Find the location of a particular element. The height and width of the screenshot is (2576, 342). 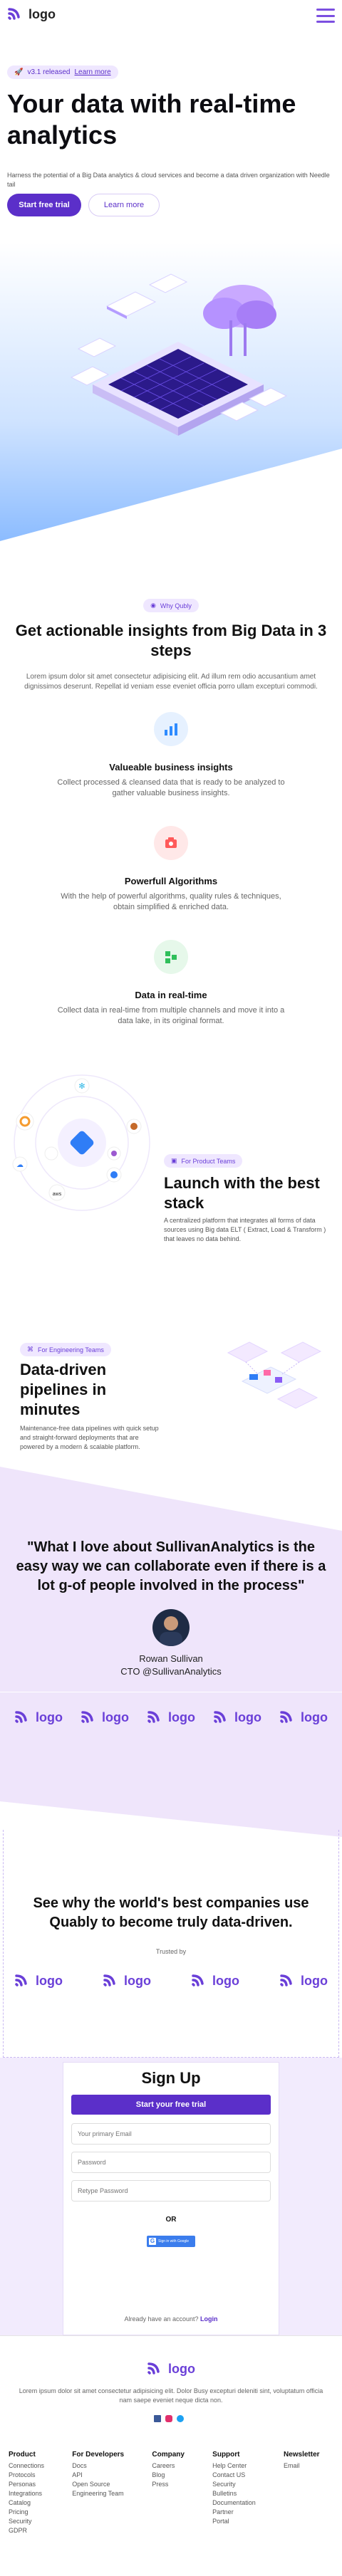

footer-col-newsletter: Newsletter Email is located at coordinates (308, 2493).